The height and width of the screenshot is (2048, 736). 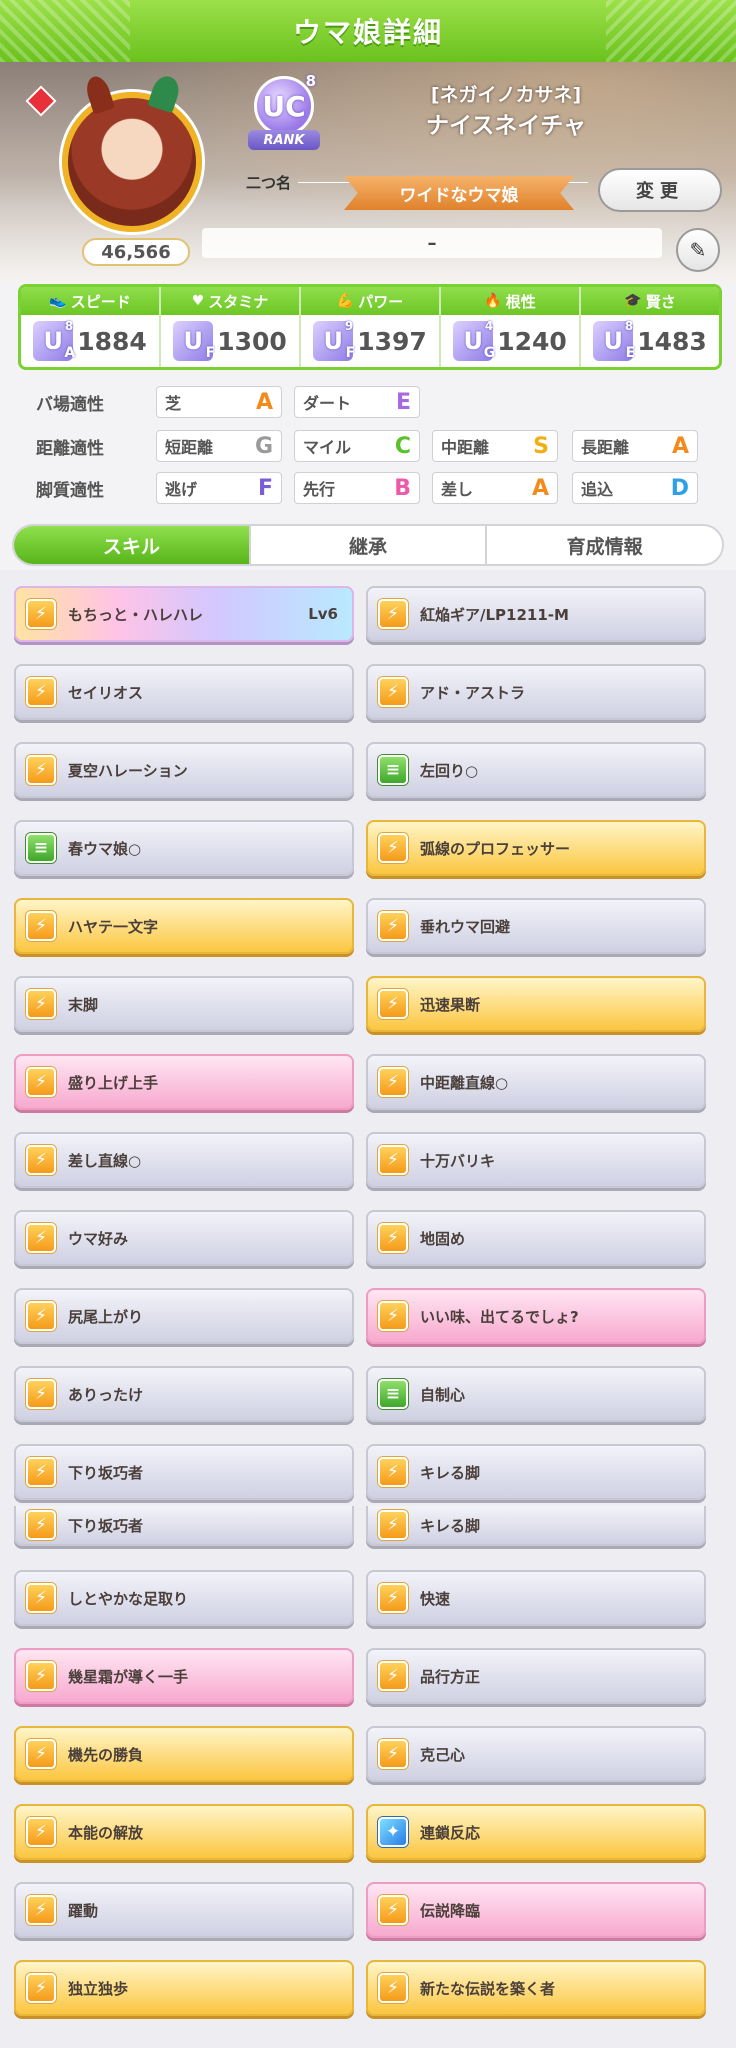 What do you see at coordinates (493, 301) in the screenshot?
I see `flame-icon: 🔥` at bounding box center [493, 301].